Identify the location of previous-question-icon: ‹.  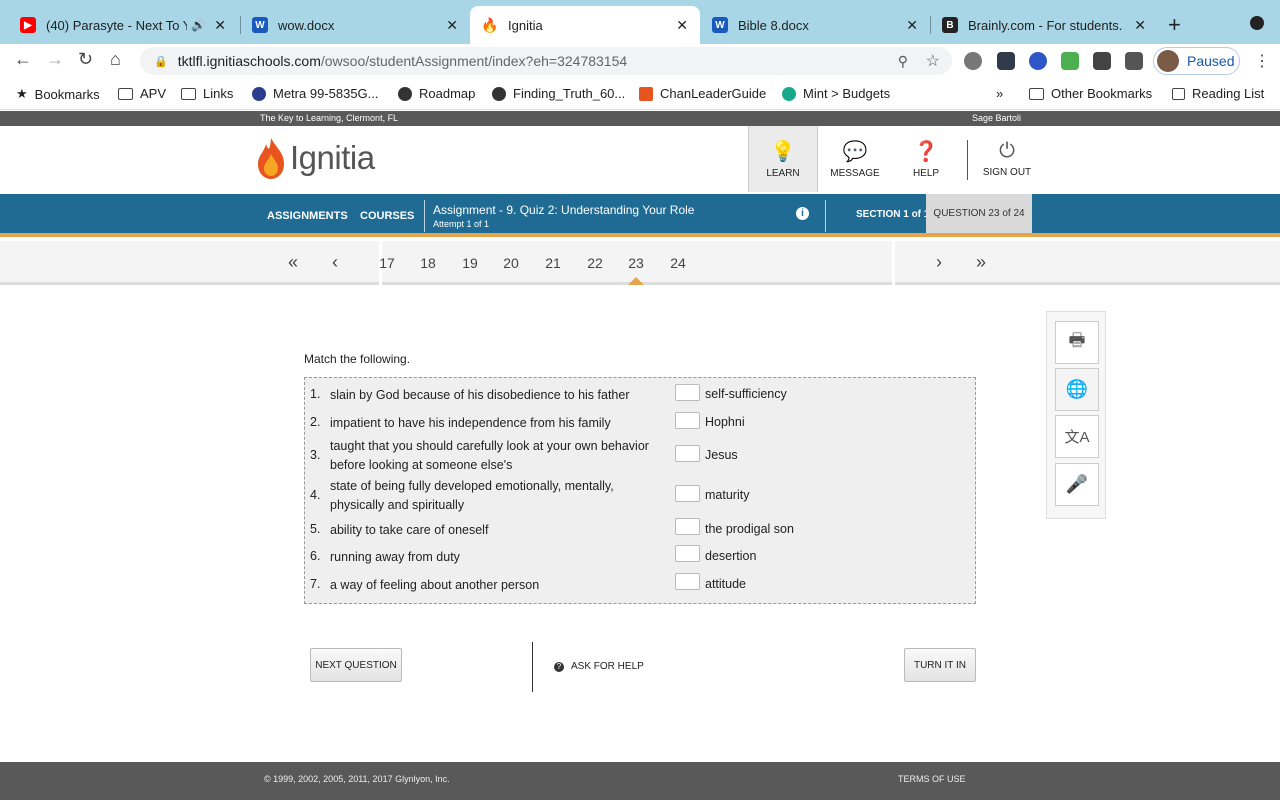
(335, 262).